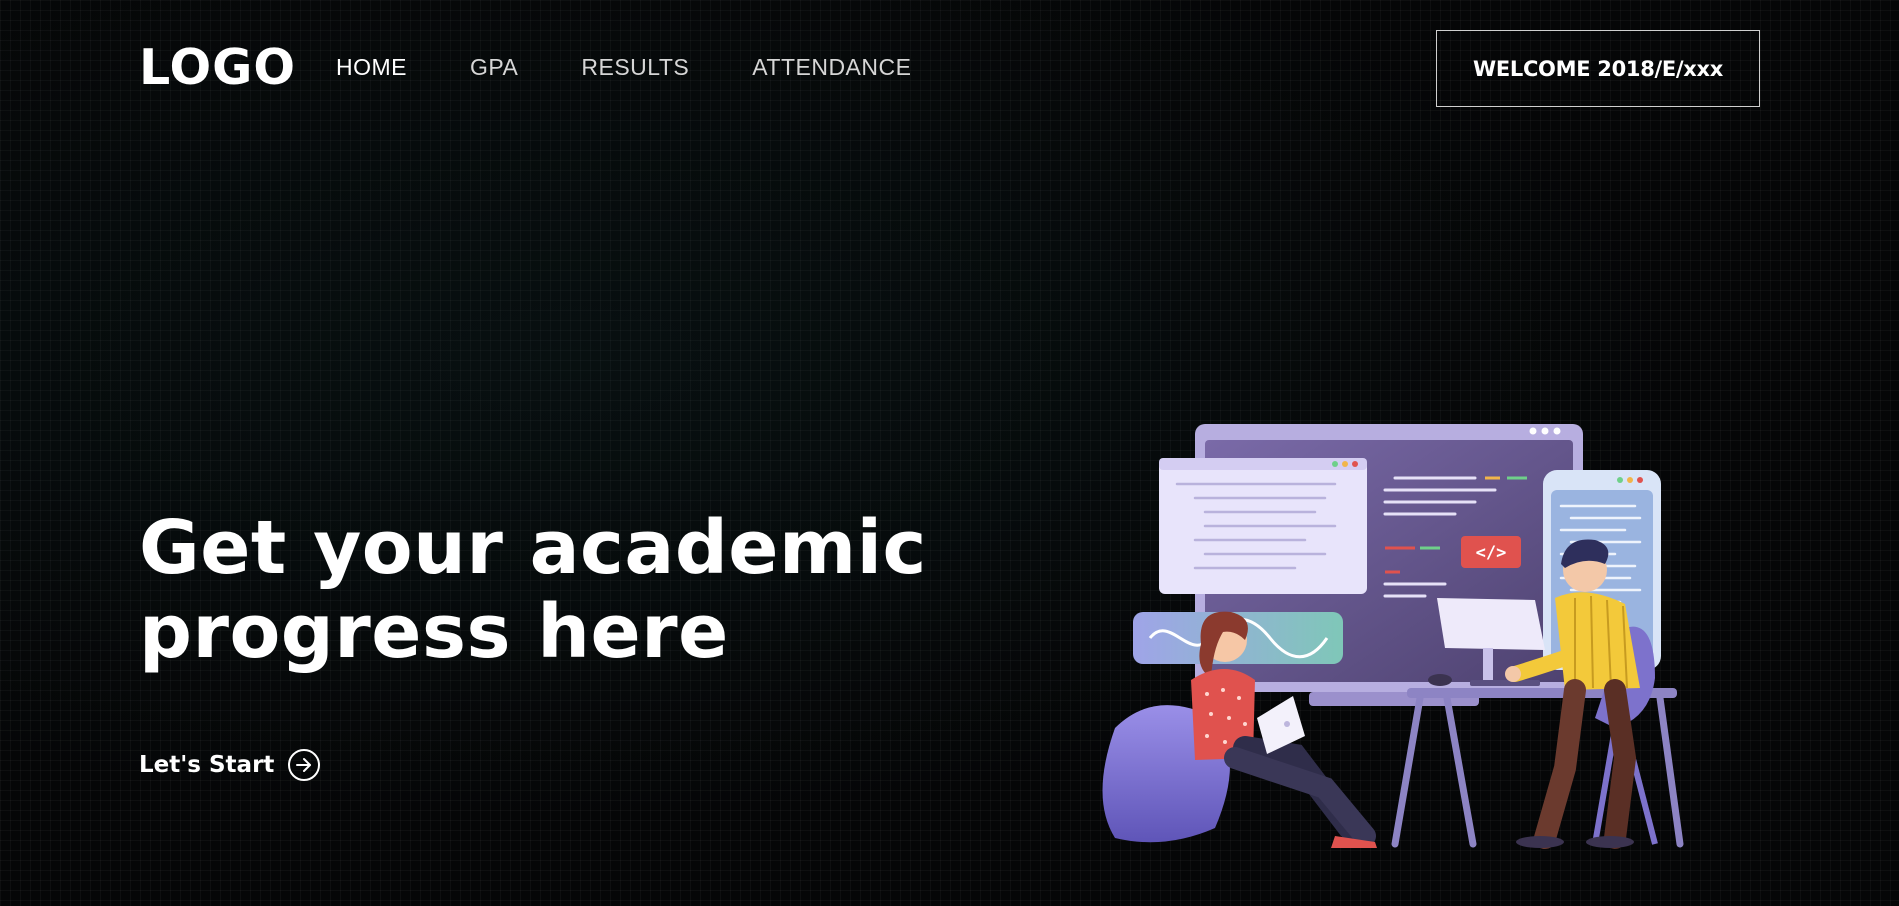  I want to click on nav-results: RESULTS, so click(635, 67).